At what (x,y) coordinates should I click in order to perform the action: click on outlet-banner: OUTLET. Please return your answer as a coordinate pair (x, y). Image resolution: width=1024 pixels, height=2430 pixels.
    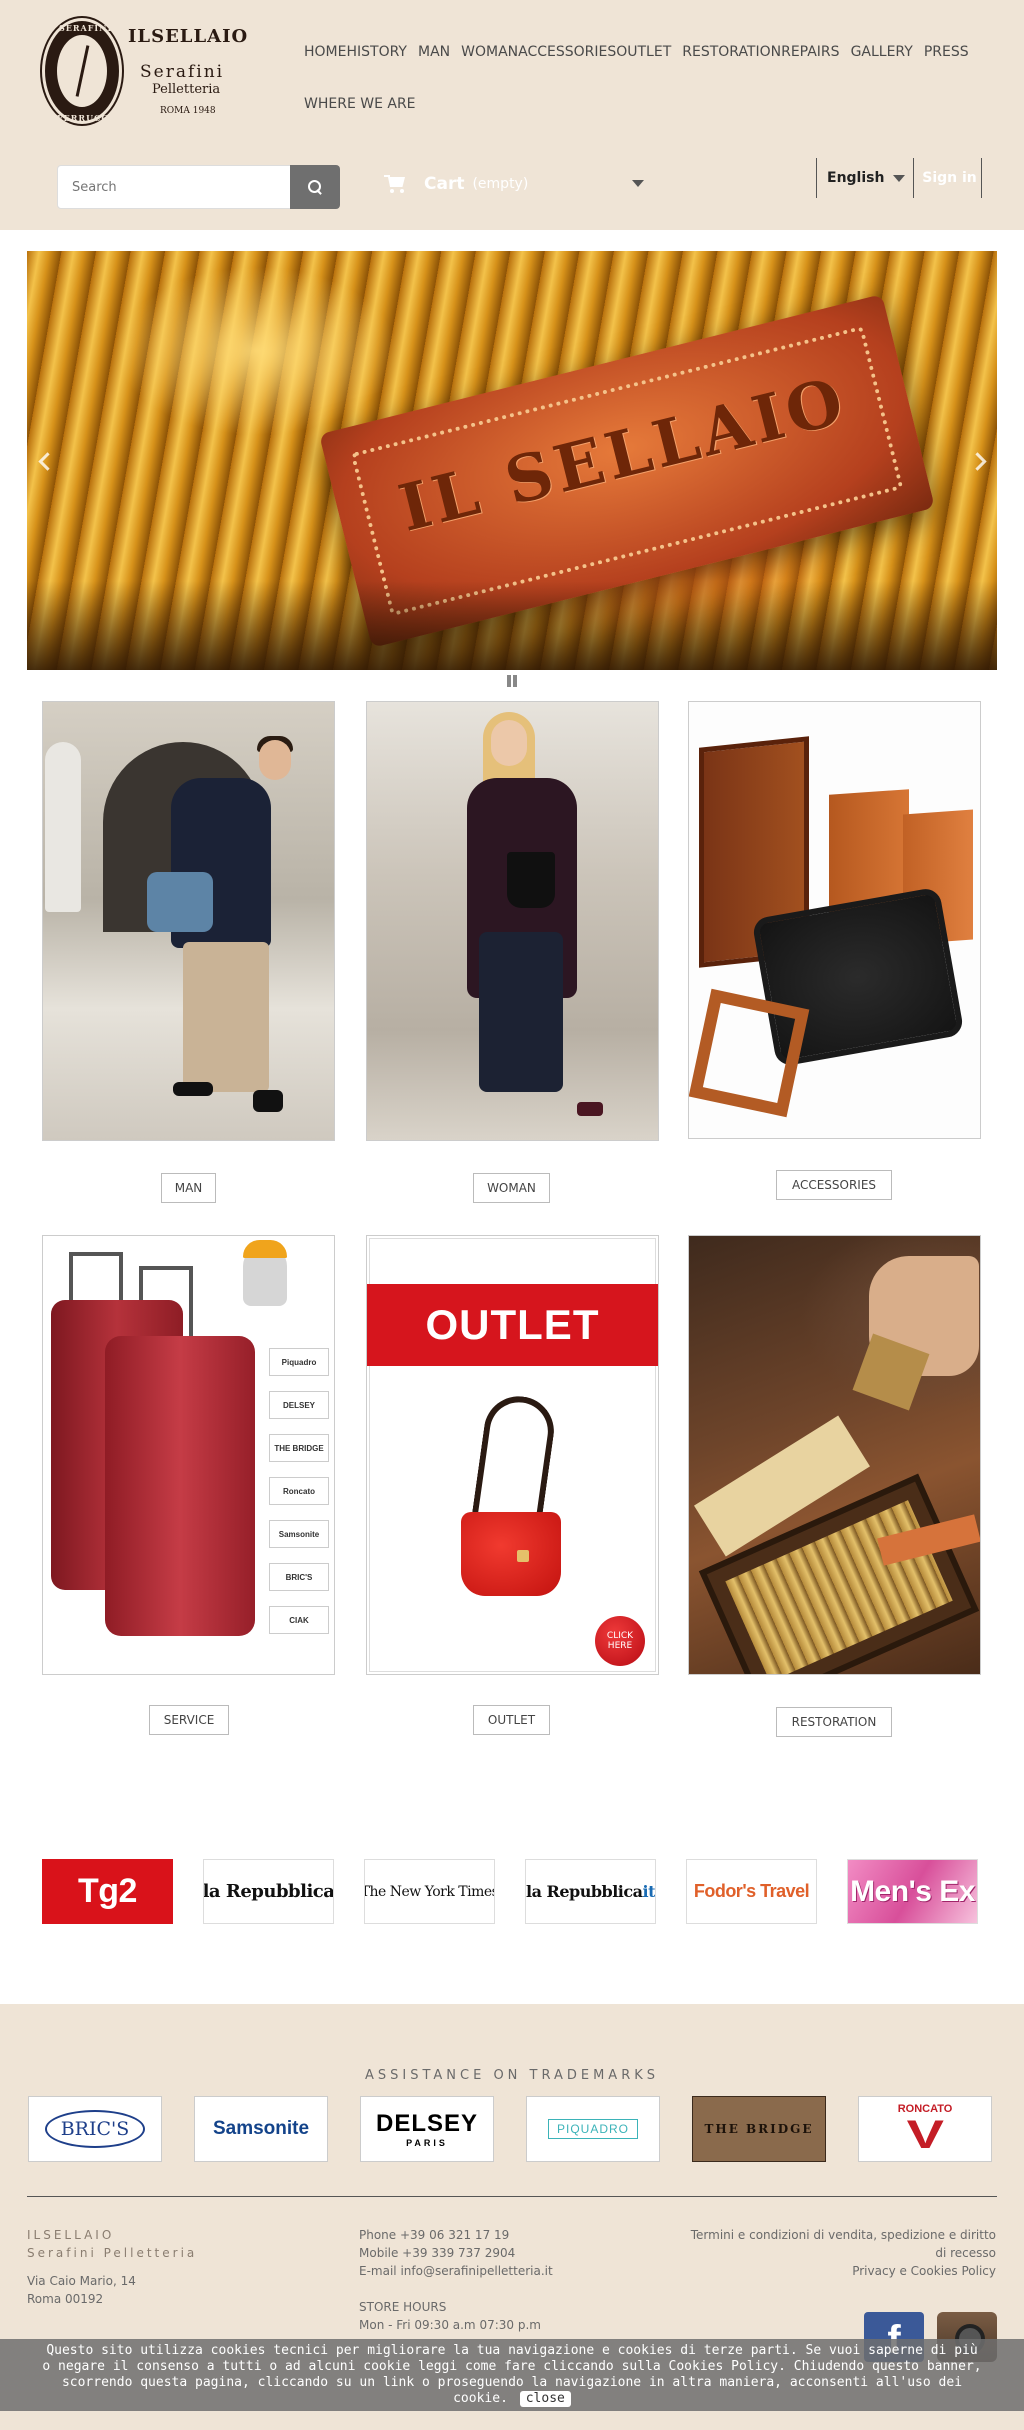
    Looking at the image, I should click on (512, 1325).